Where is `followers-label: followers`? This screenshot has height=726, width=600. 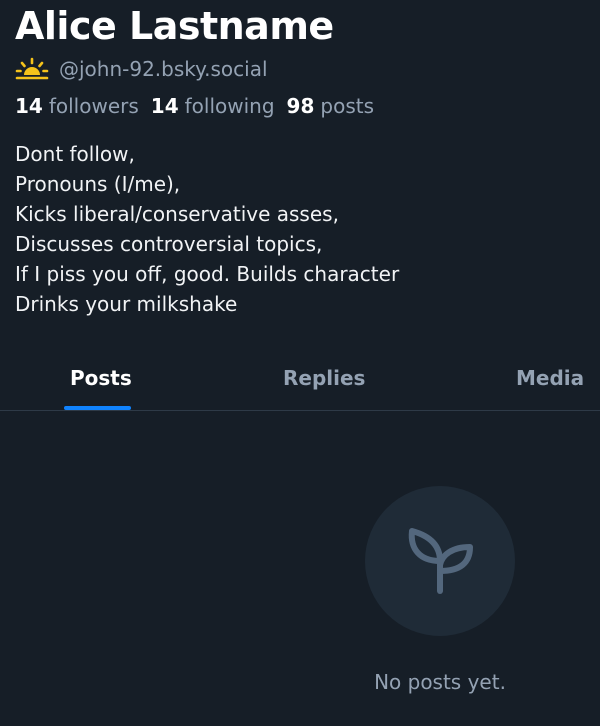 followers-label: followers is located at coordinates (94, 106).